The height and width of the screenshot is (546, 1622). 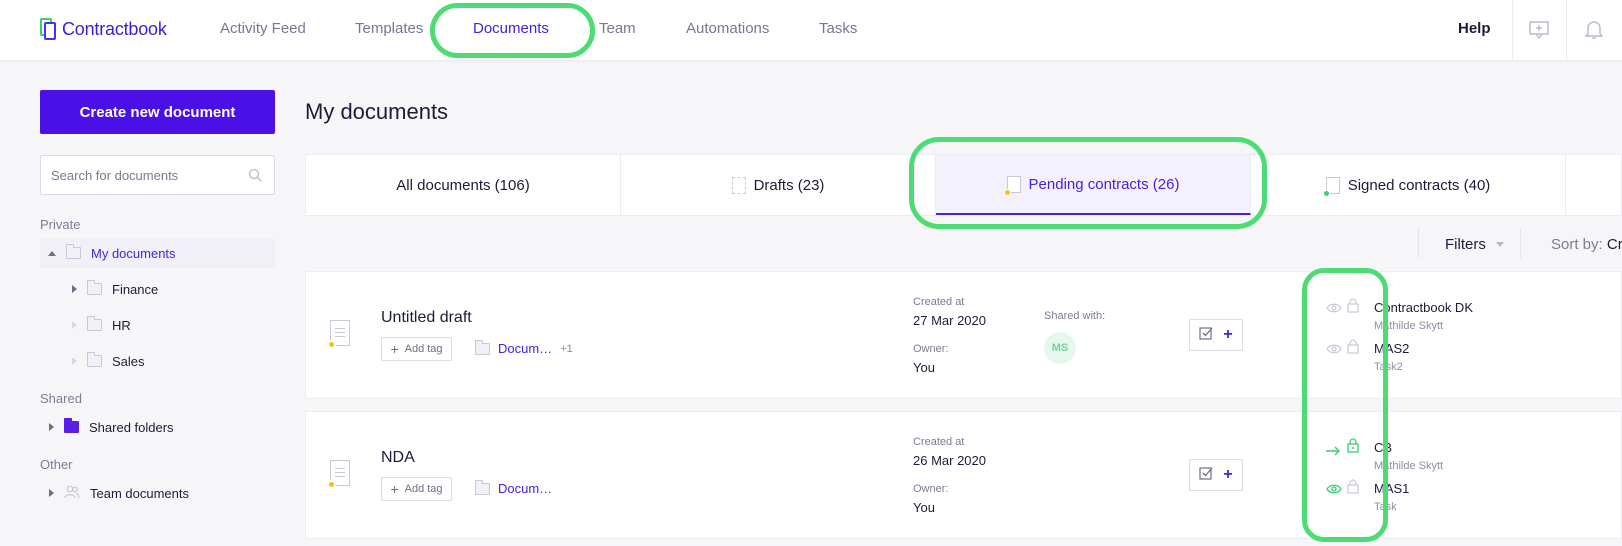 What do you see at coordinates (121, 325) in the screenshot?
I see `sidebar-item-label: HR` at bounding box center [121, 325].